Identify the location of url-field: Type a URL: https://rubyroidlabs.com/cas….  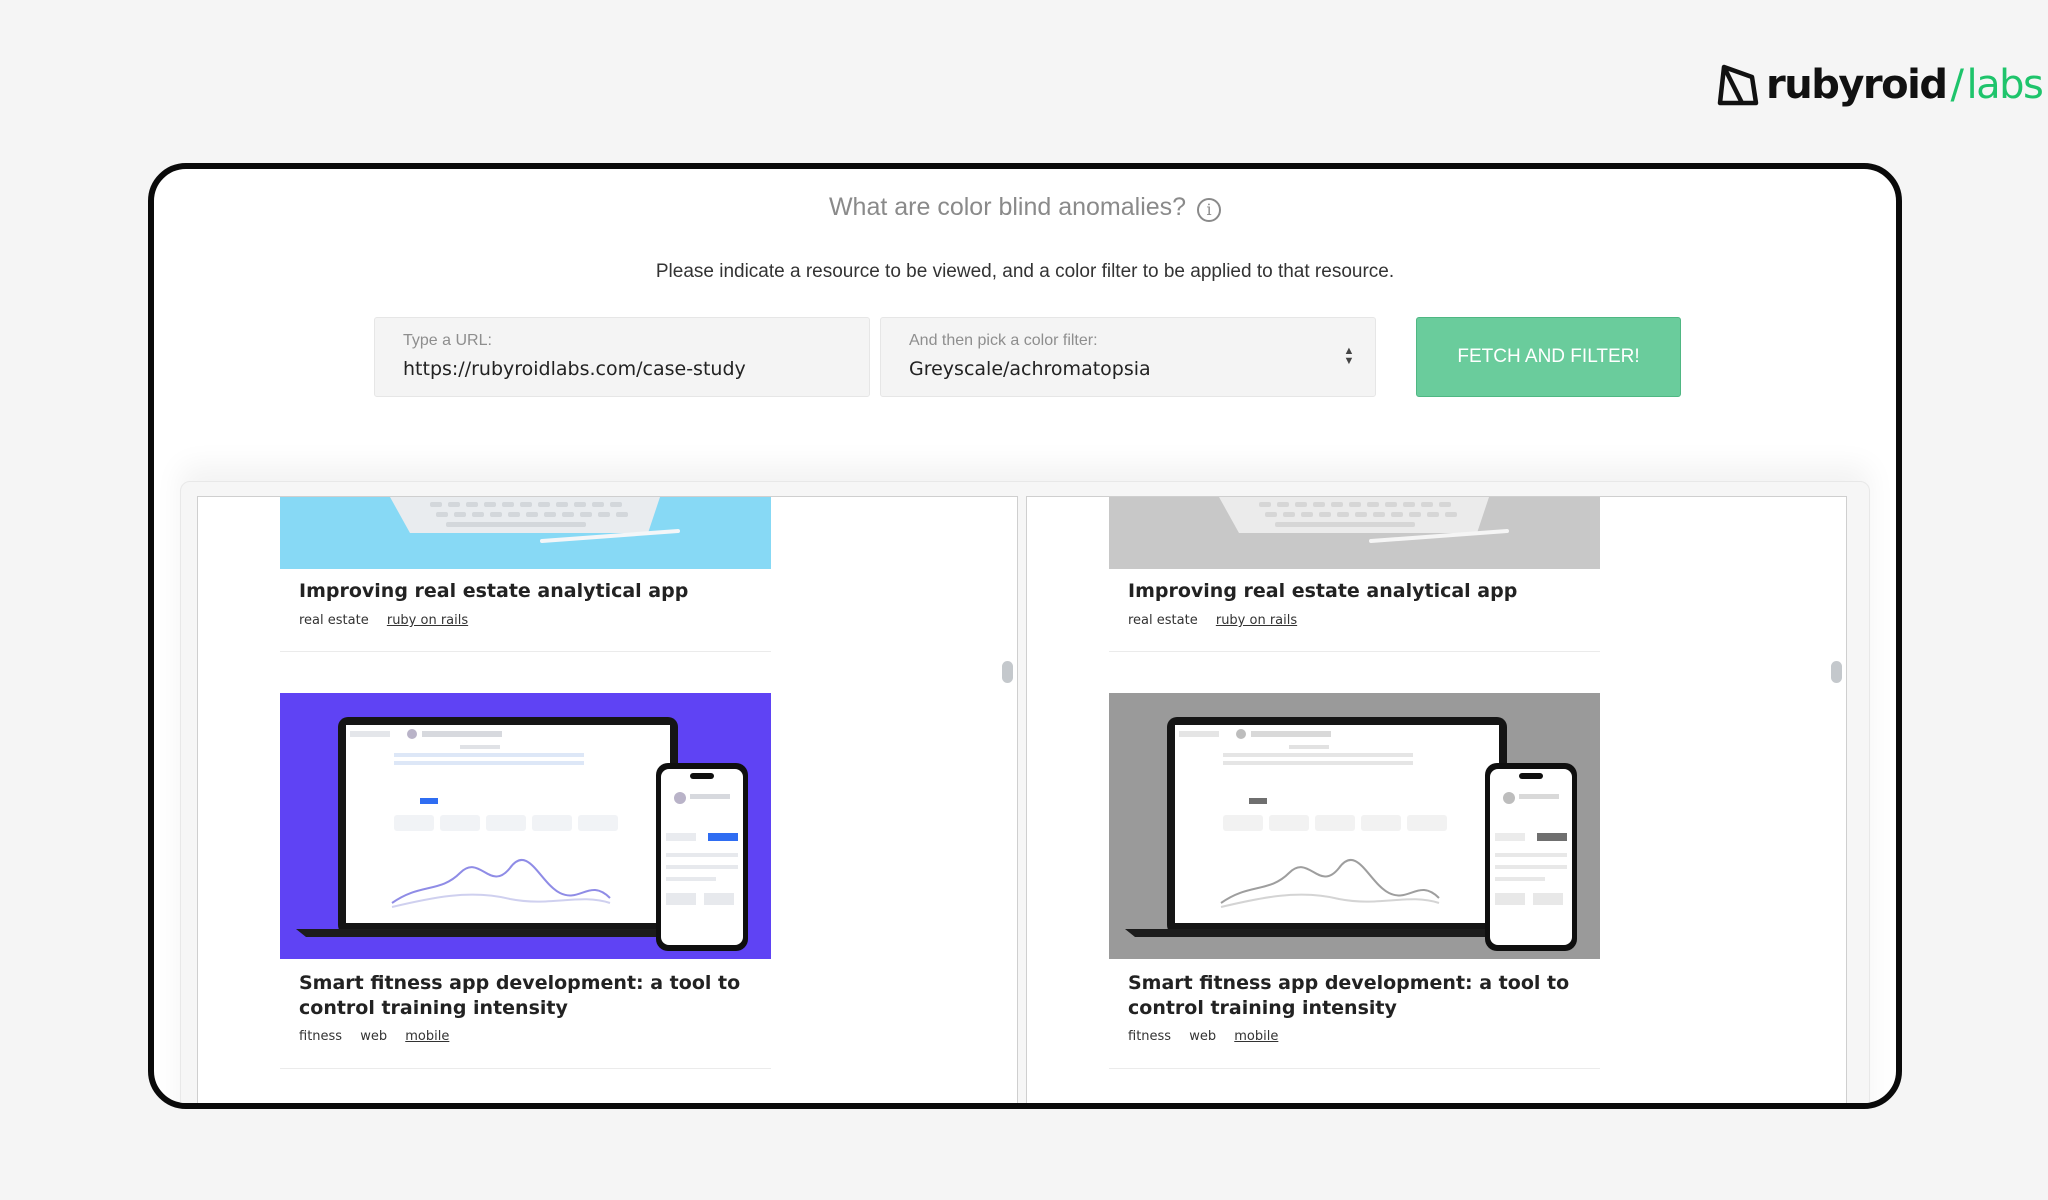
(622, 357).